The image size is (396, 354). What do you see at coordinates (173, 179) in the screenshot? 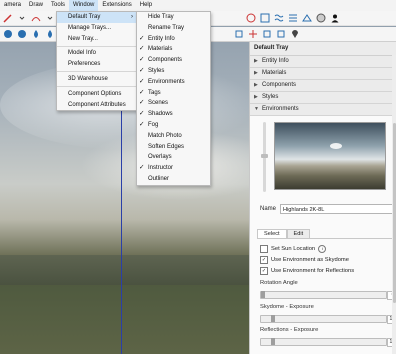
I see `menu-item-outliner: Outliner` at bounding box center [173, 179].